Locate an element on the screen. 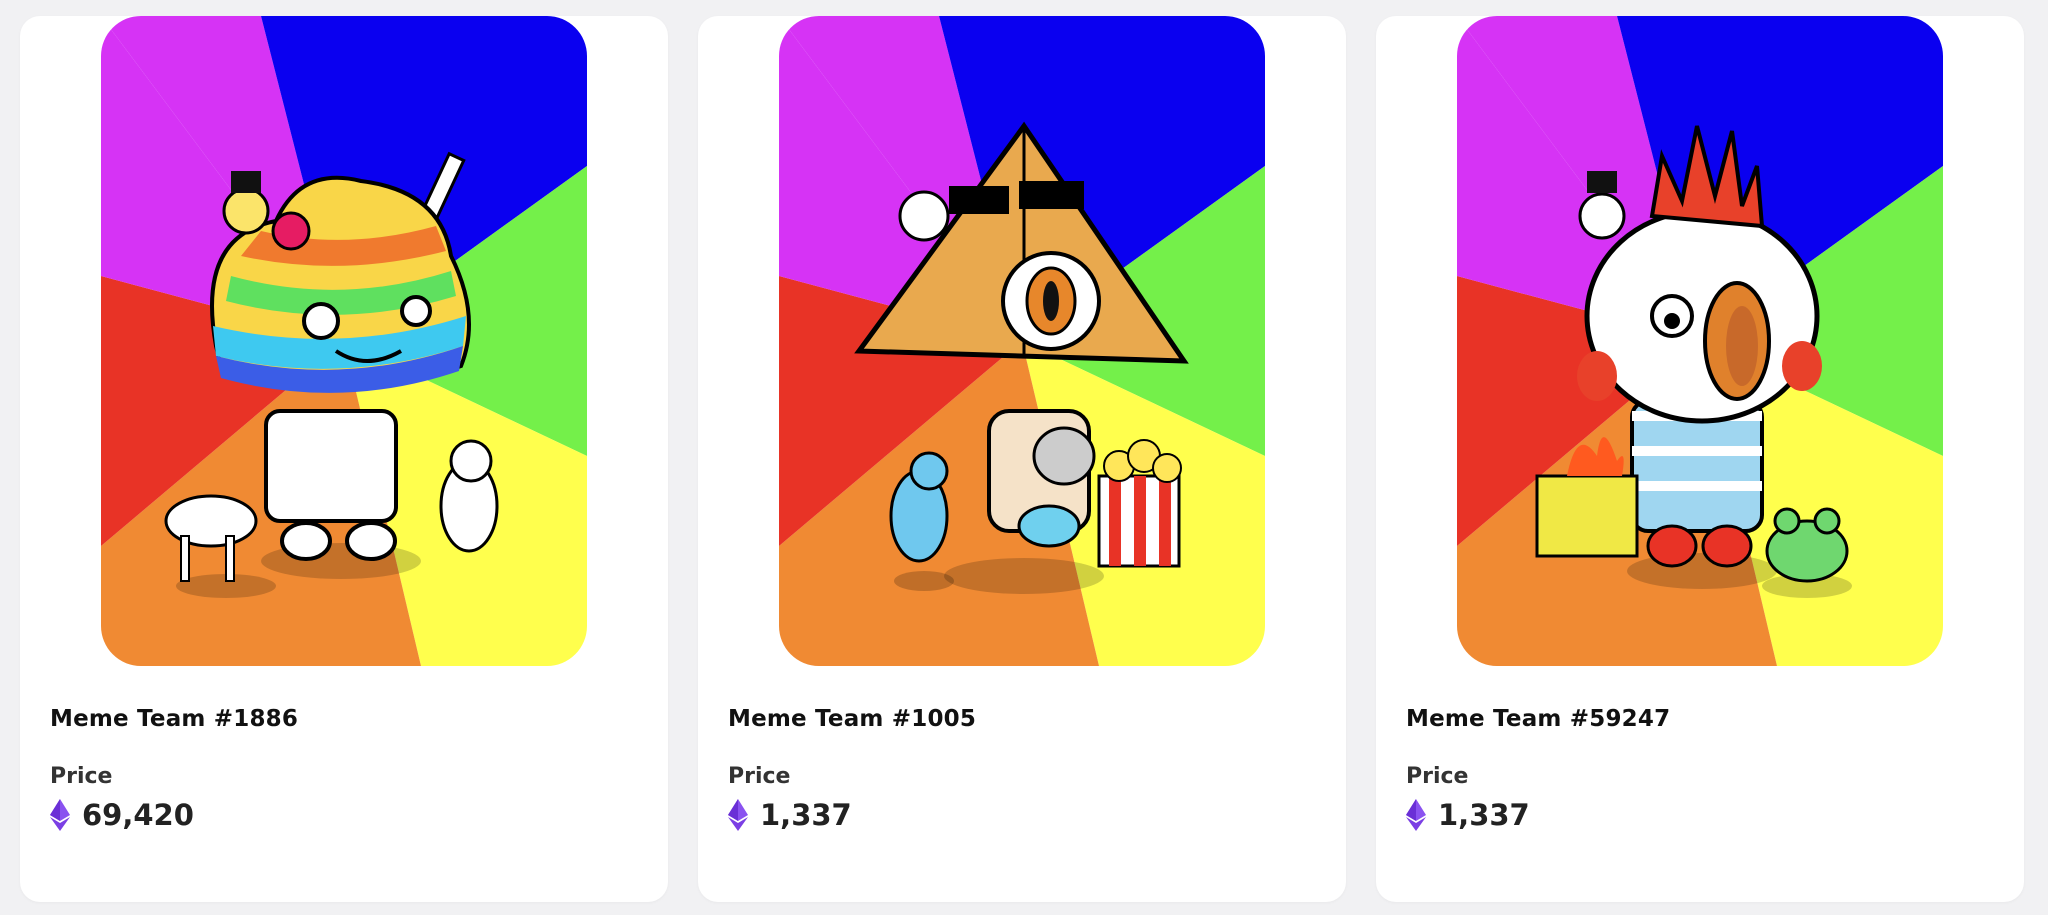 The width and height of the screenshot is (2048, 915). nft-title: Meme Team #59247 is located at coordinates (1538, 719).